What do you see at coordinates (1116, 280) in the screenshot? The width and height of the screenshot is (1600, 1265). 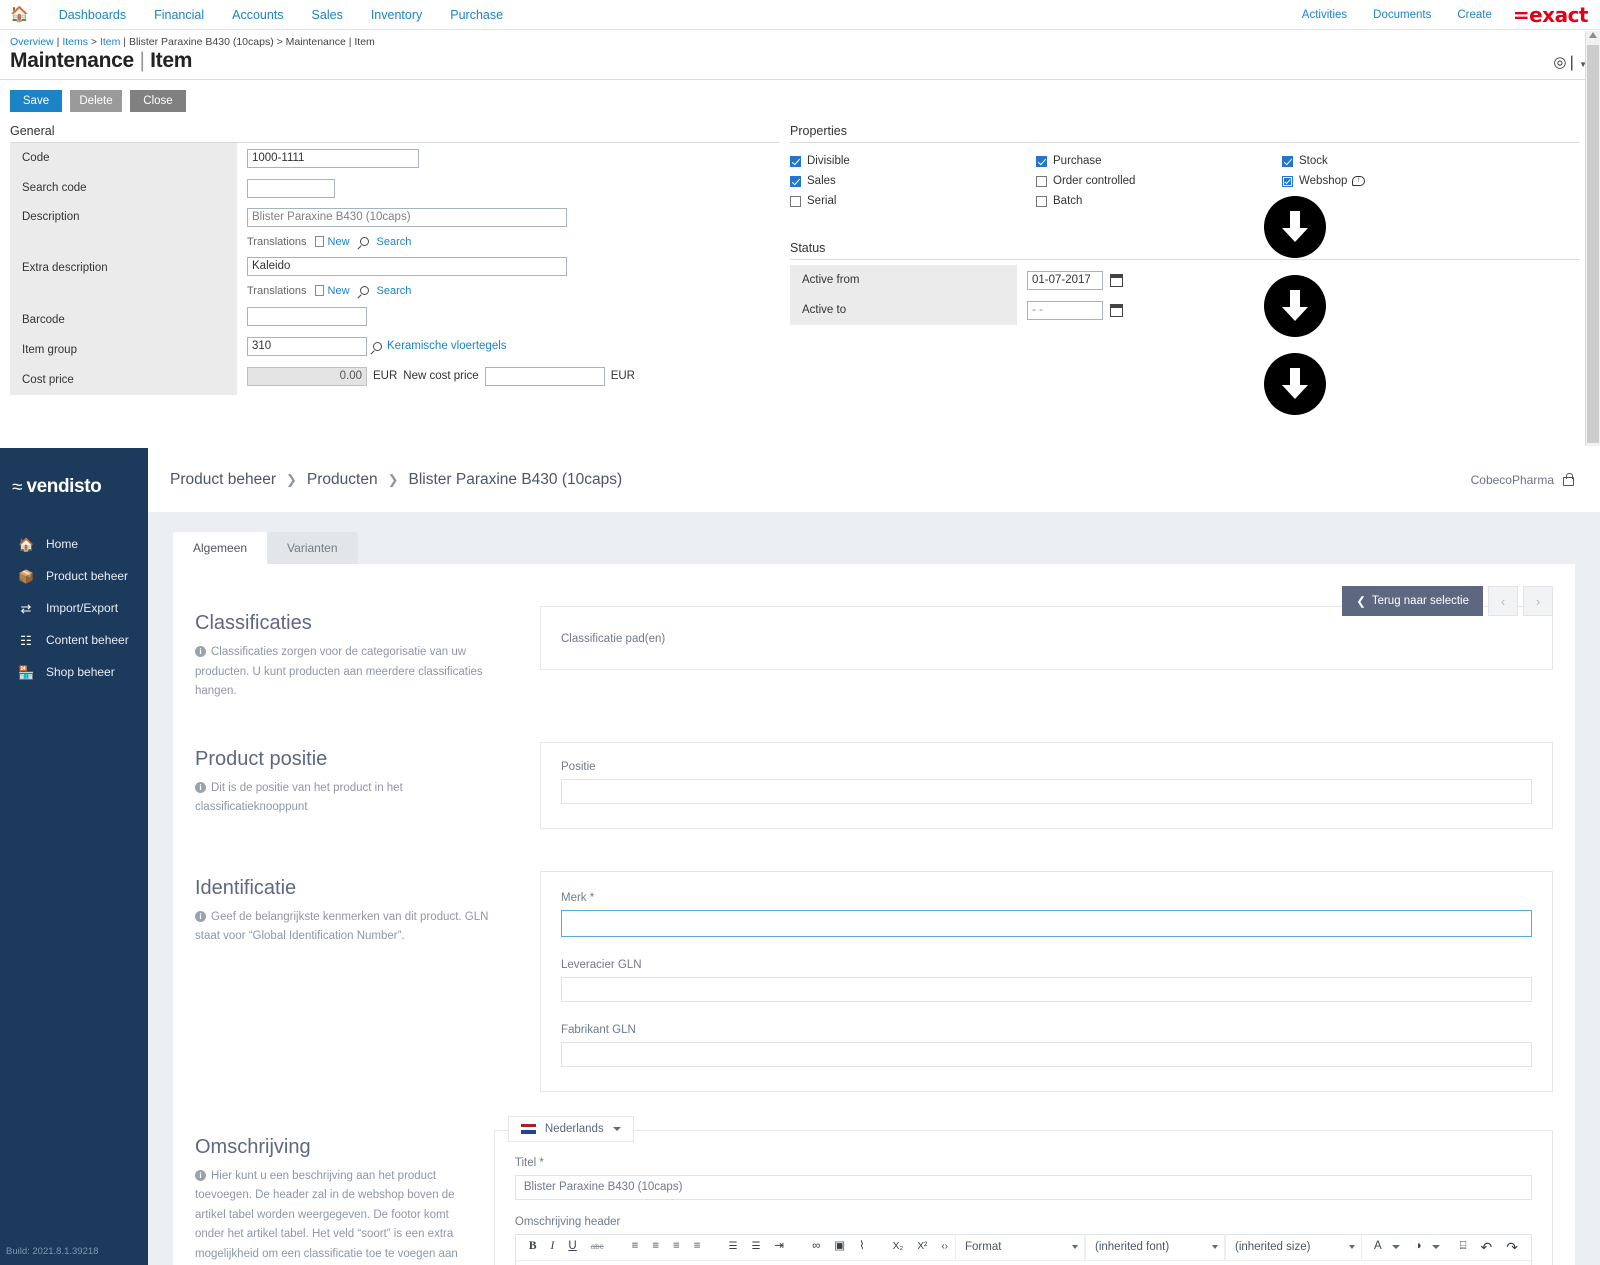 I see `calendar-icon-from` at bounding box center [1116, 280].